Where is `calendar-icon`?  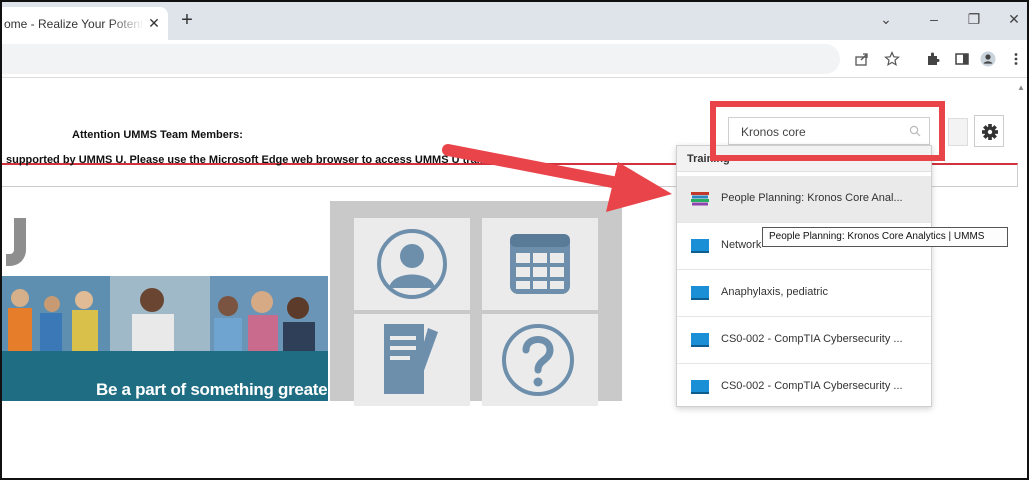 calendar-icon is located at coordinates (540, 264).